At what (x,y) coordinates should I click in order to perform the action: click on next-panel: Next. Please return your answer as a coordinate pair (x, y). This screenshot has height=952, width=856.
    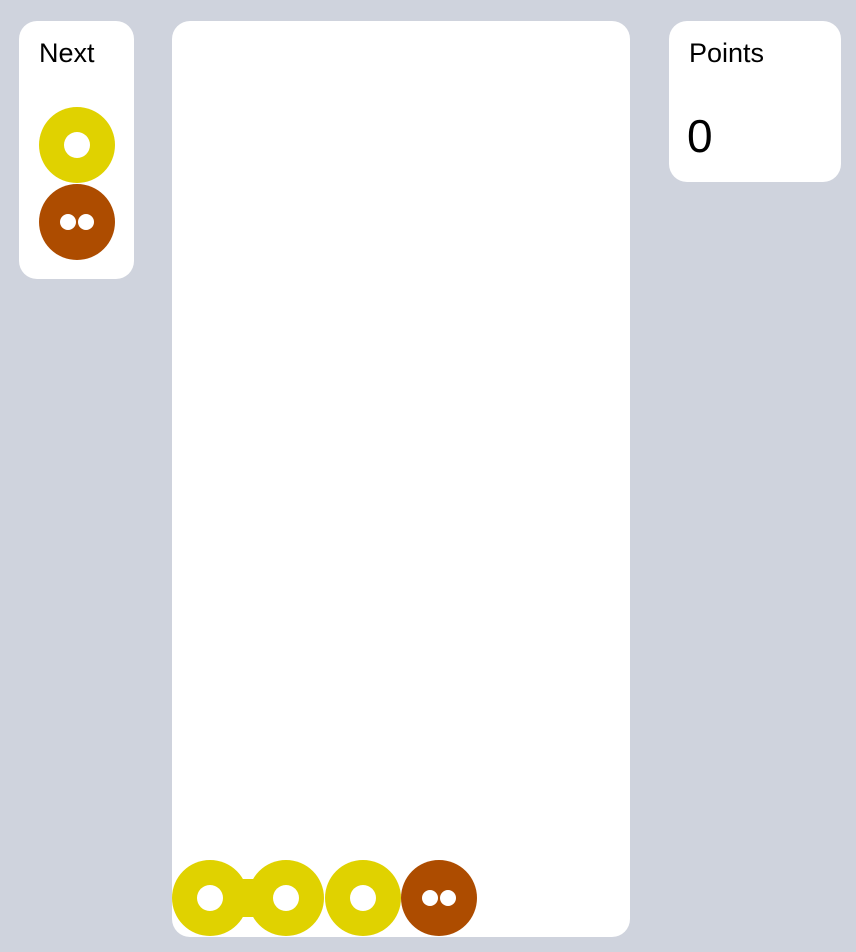
    Looking at the image, I should click on (76, 150).